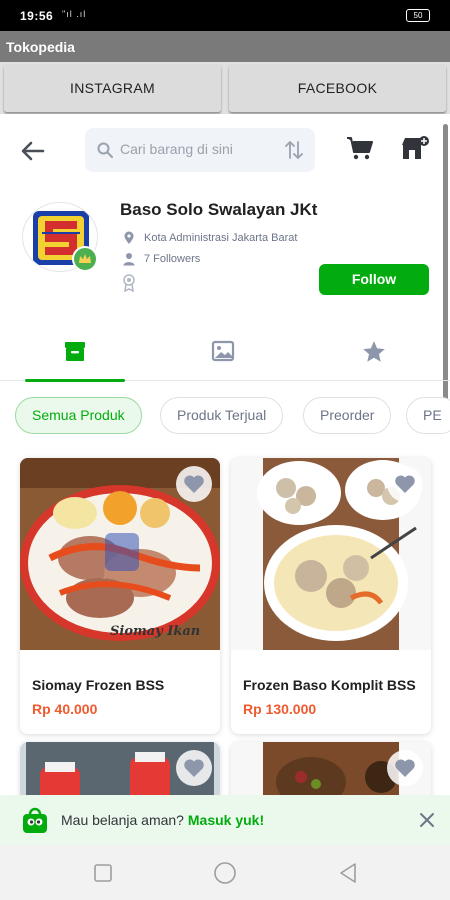  Describe the element at coordinates (35, 820) in the screenshot. I see `tokopedia-bag-icon` at that location.